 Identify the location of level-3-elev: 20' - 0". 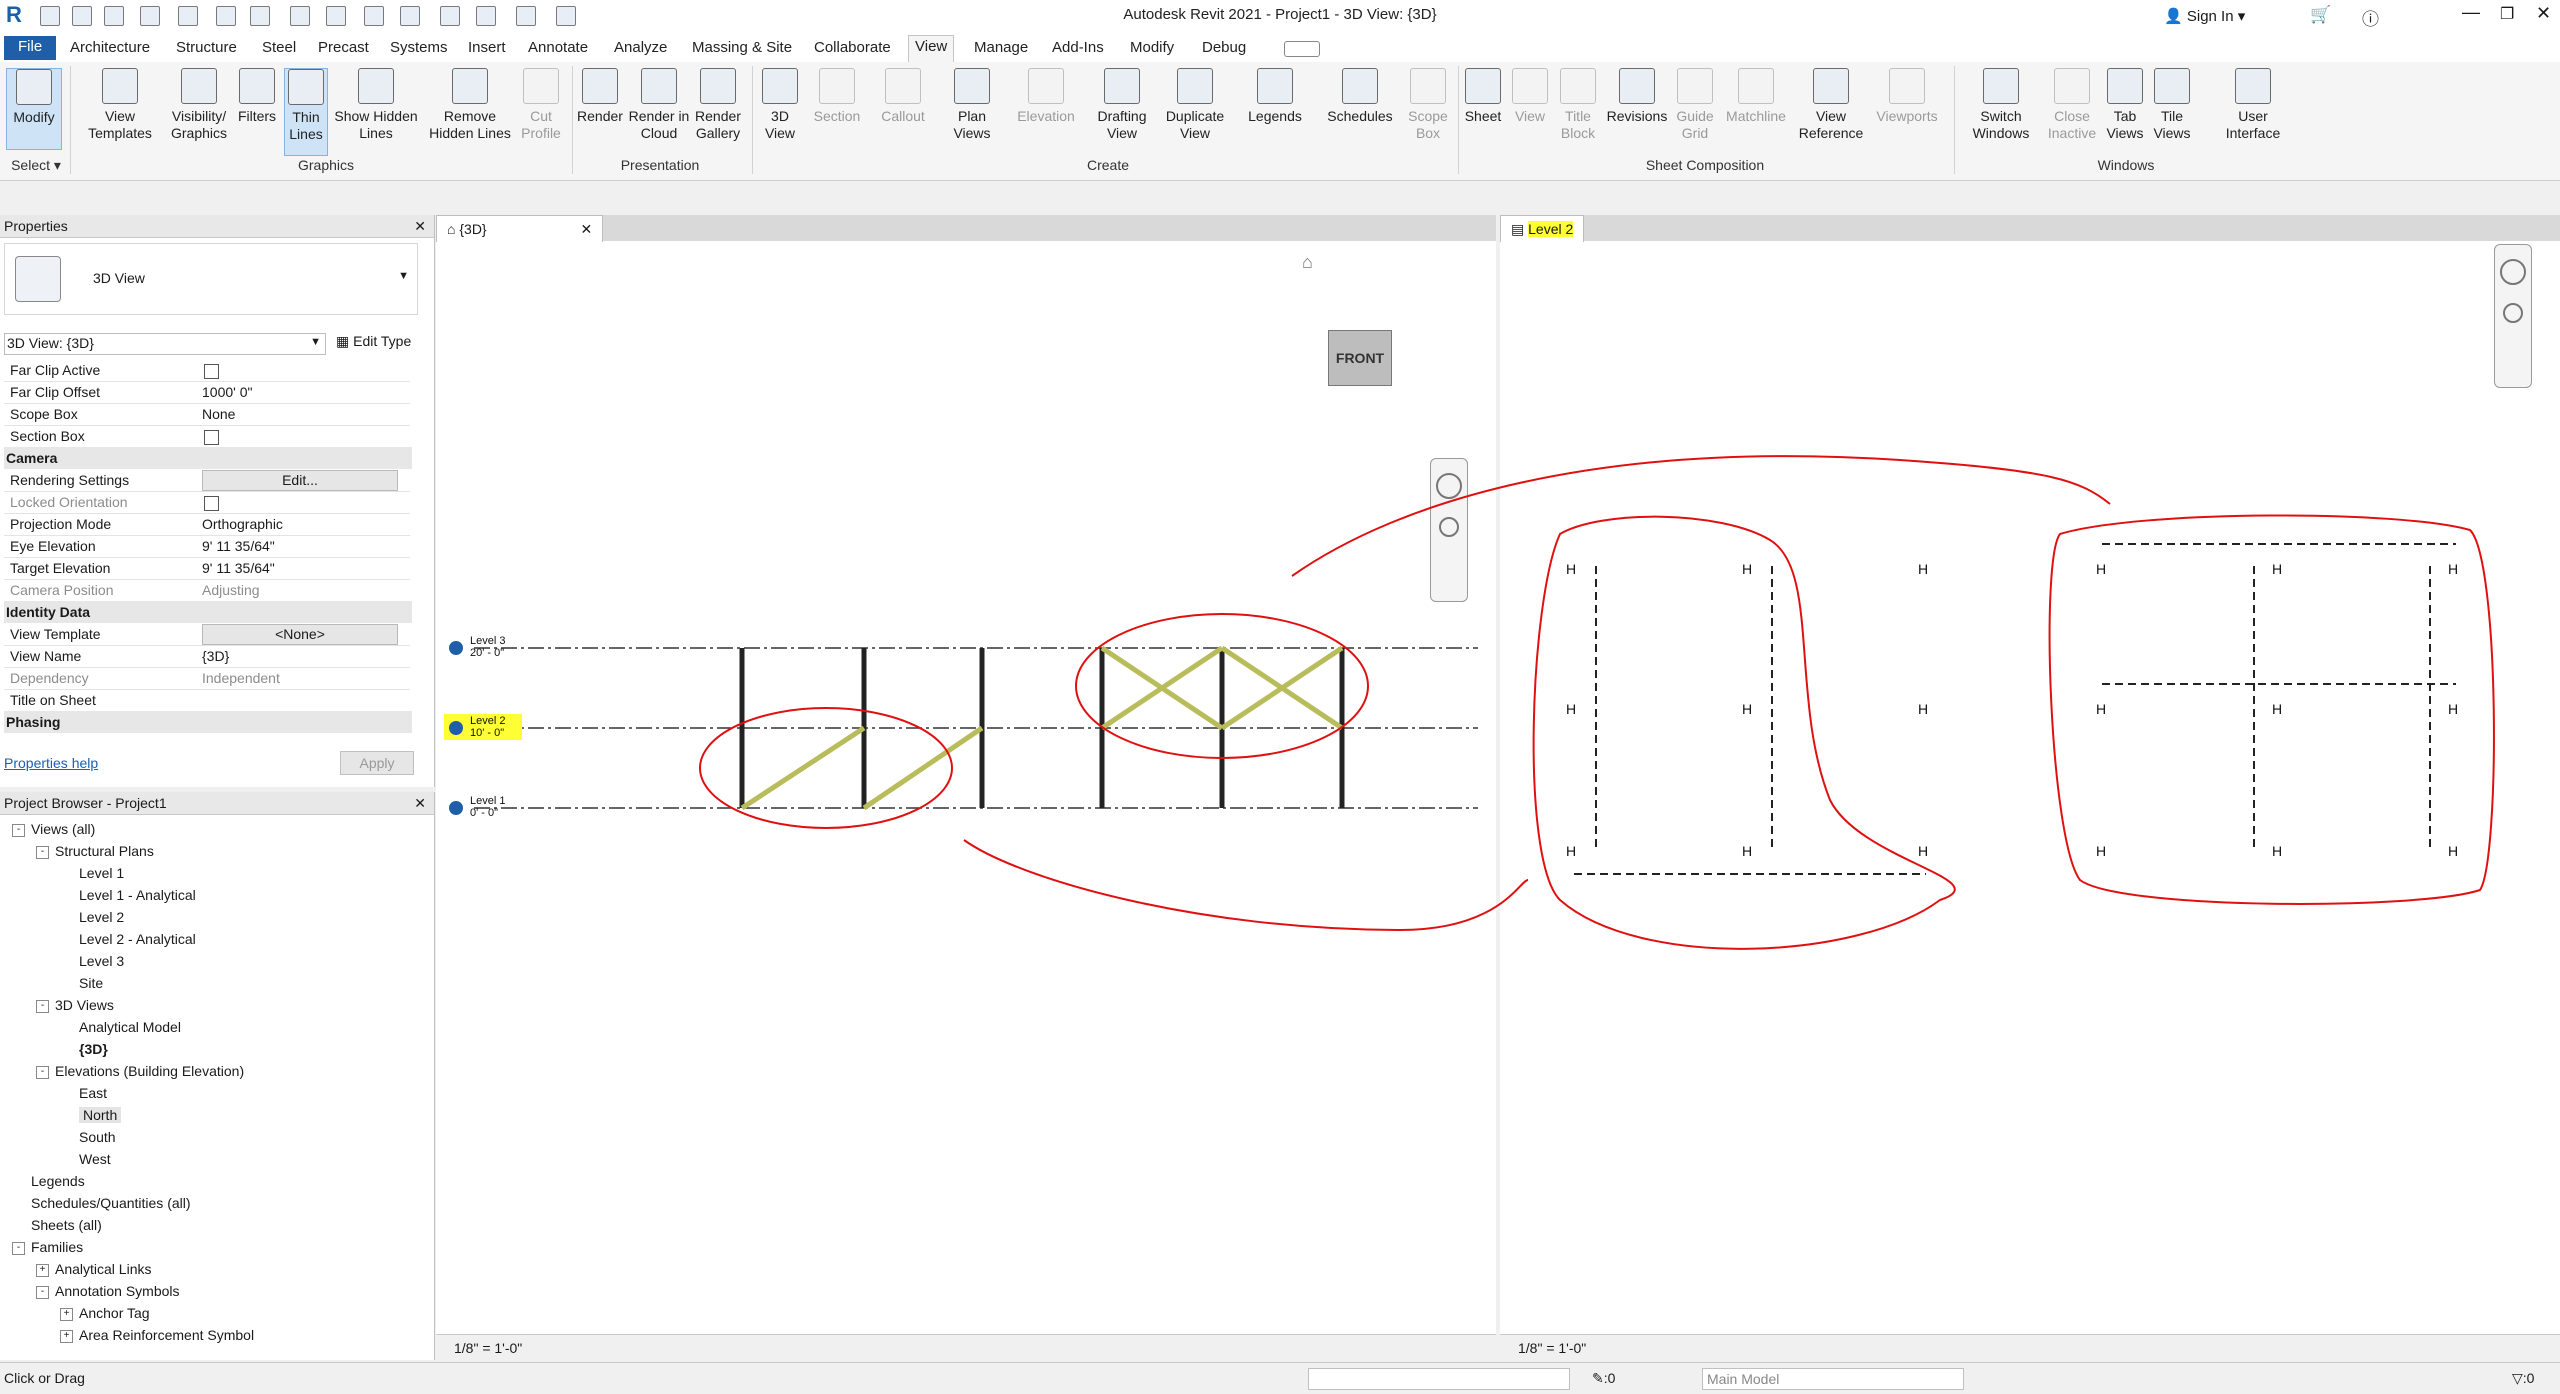
(487, 653).